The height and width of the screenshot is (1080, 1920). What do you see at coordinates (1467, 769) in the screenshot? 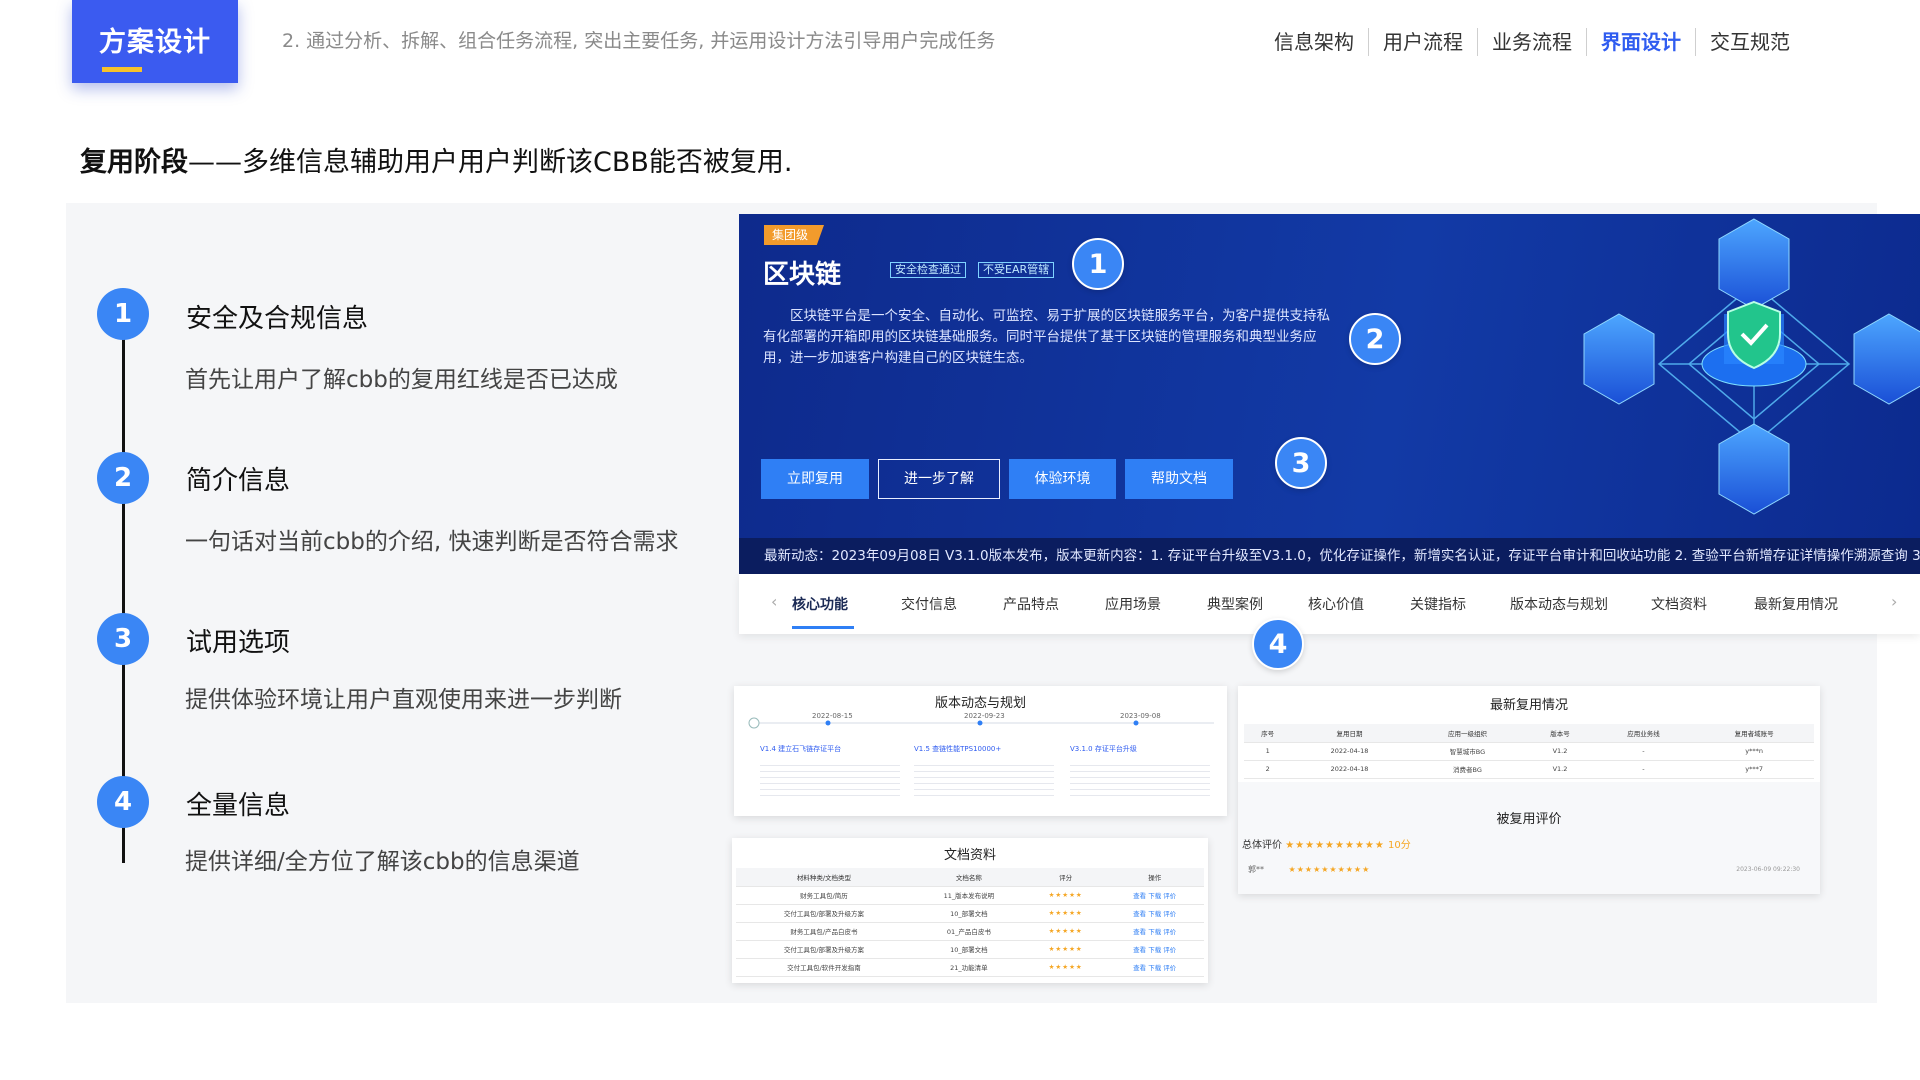
I see `table-cell: 消费者BG` at bounding box center [1467, 769].